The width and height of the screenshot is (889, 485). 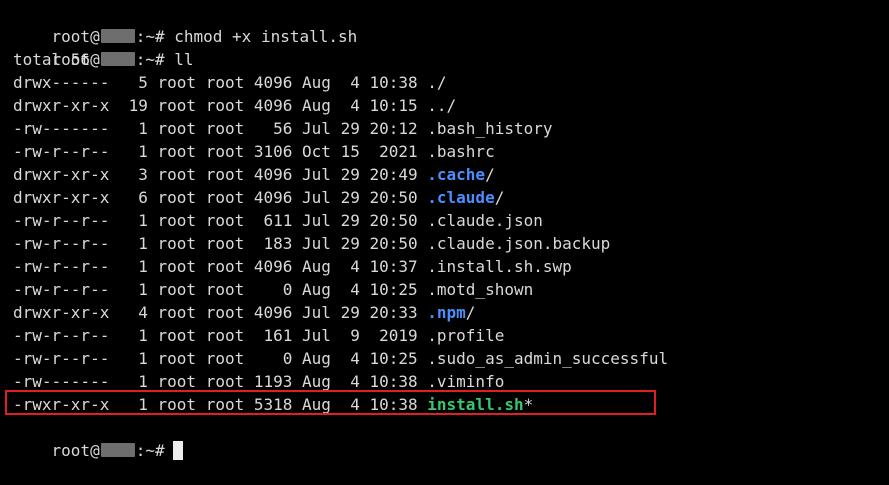 What do you see at coordinates (273, 335) in the screenshot?
I see `file-size: 161` at bounding box center [273, 335].